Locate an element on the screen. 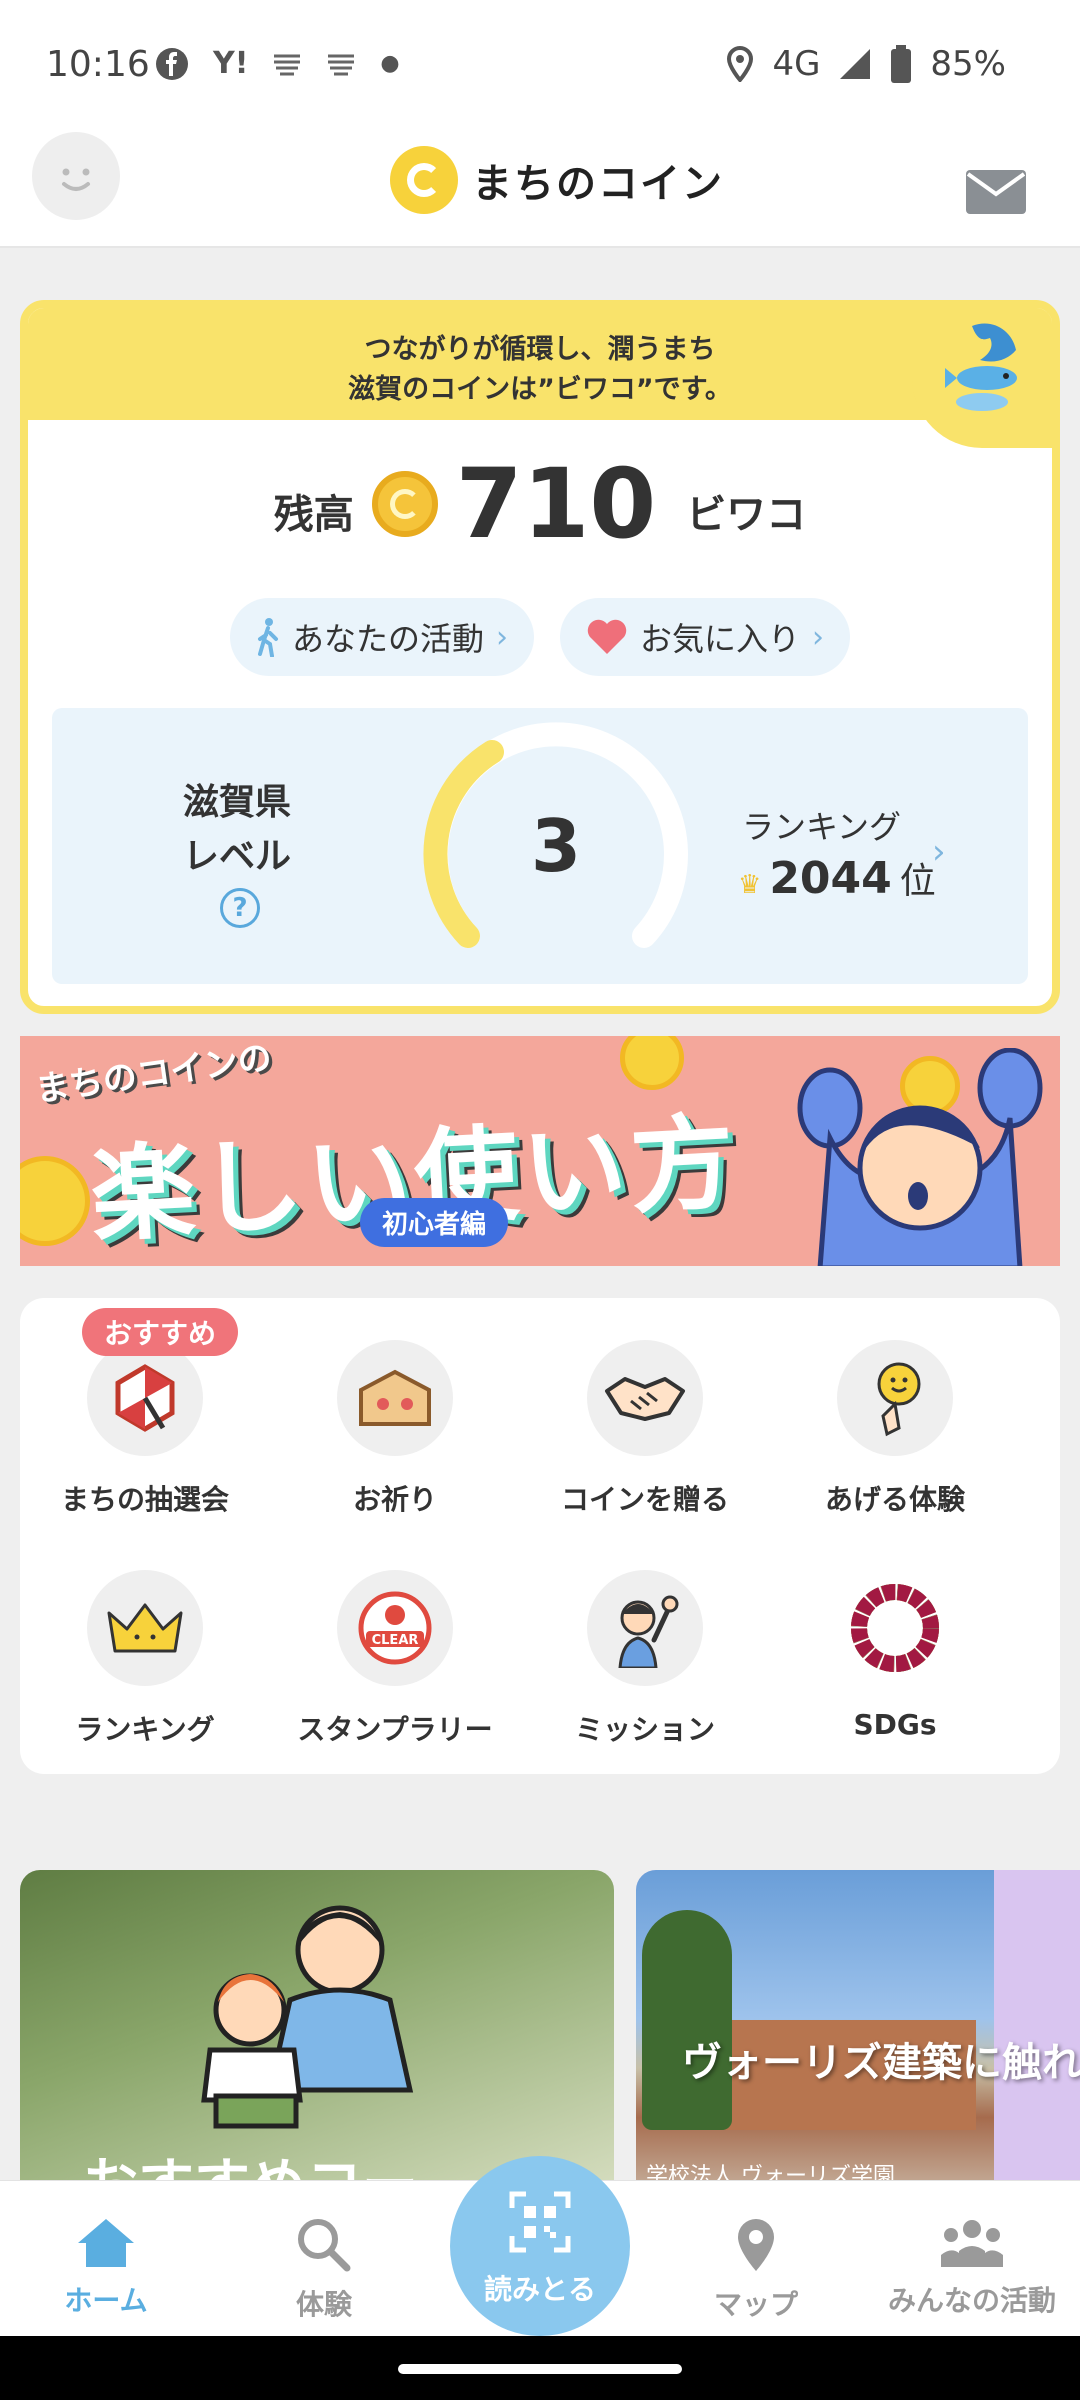 The image size is (1080, 2400). logo-text: まちのコイン is located at coordinates (598, 184).